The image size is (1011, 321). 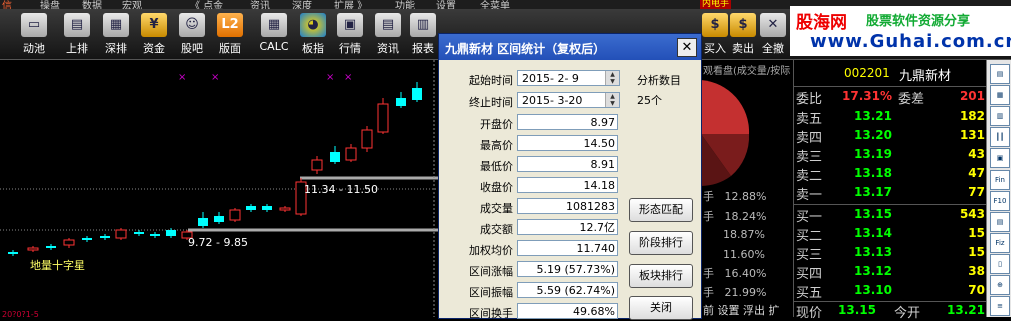 What do you see at coordinates (313, 34) in the screenshot?
I see `toolbar-button-sector-index: ◕ 板指` at bounding box center [313, 34].